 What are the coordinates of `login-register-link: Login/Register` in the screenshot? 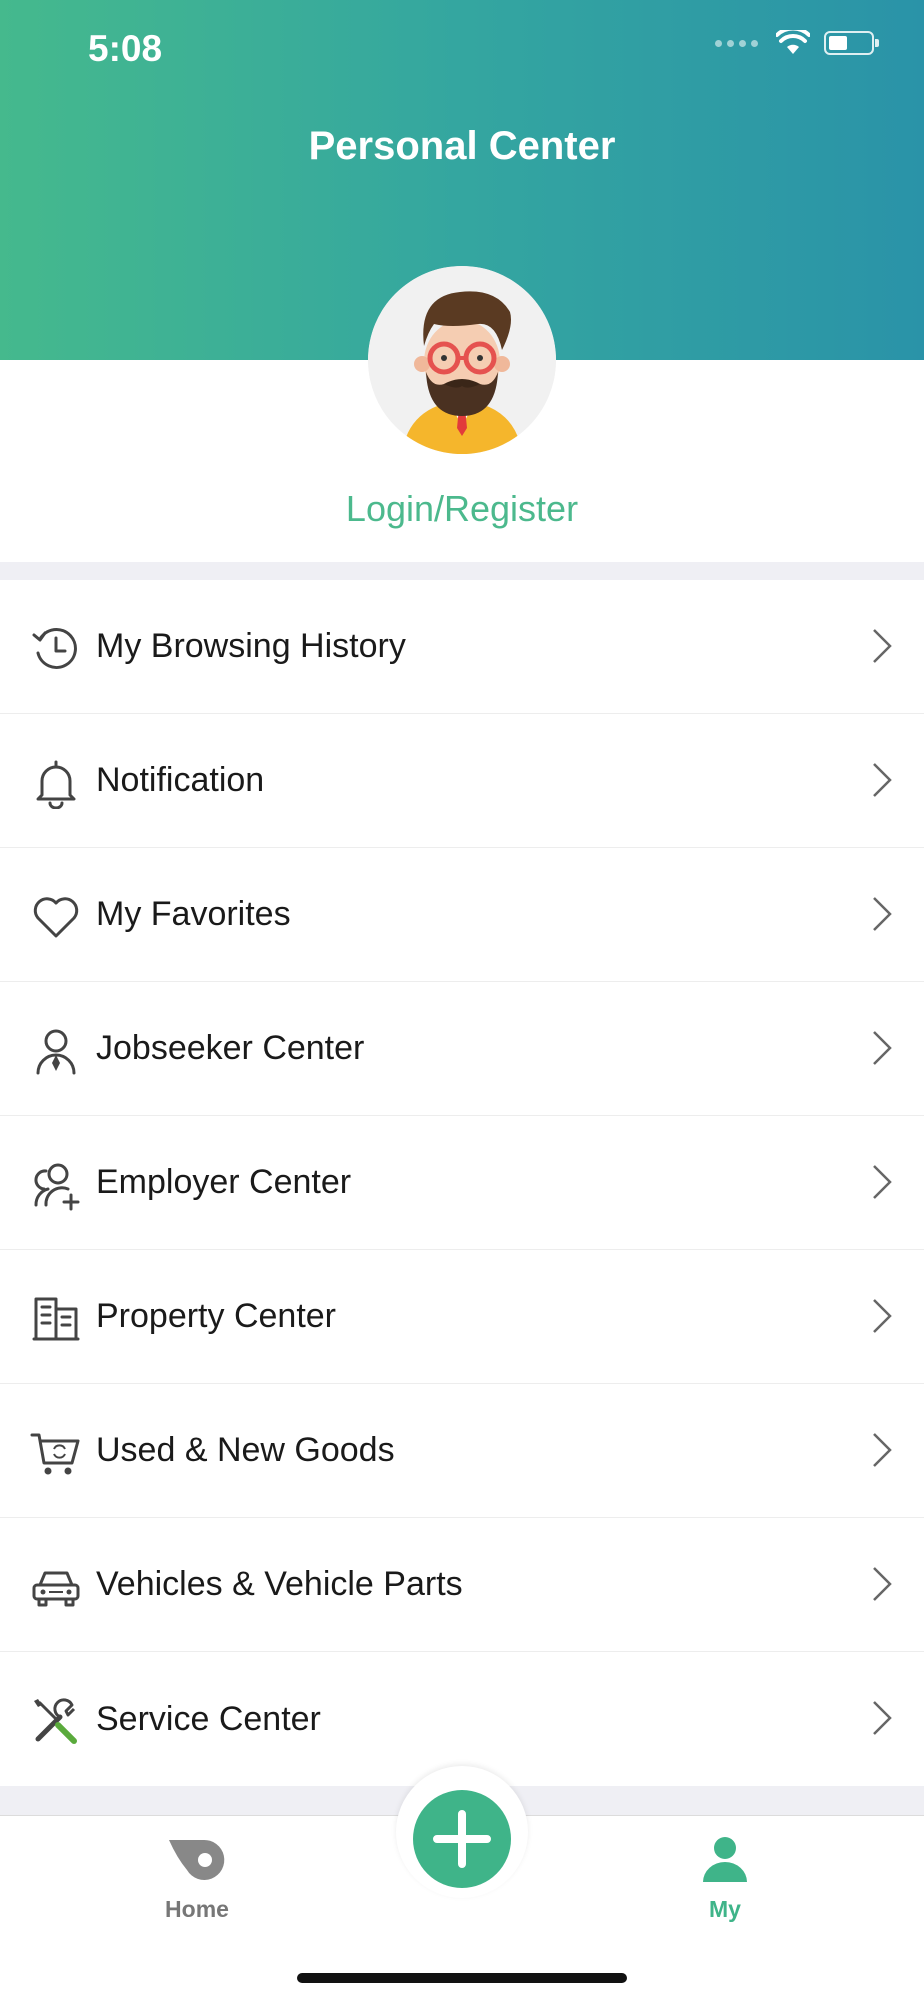 It's located at (462, 509).